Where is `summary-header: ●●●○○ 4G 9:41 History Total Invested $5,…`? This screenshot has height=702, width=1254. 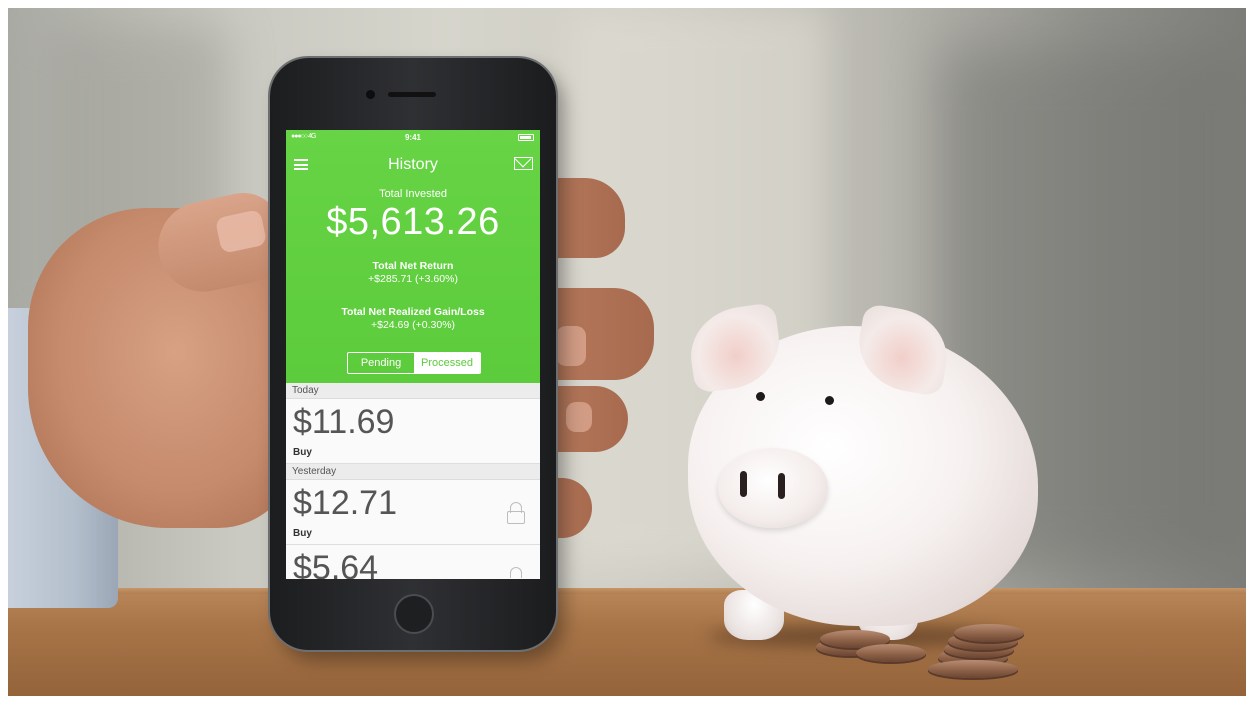 summary-header: ●●●○○ 4G 9:41 History Total Invested $5,… is located at coordinates (413, 256).